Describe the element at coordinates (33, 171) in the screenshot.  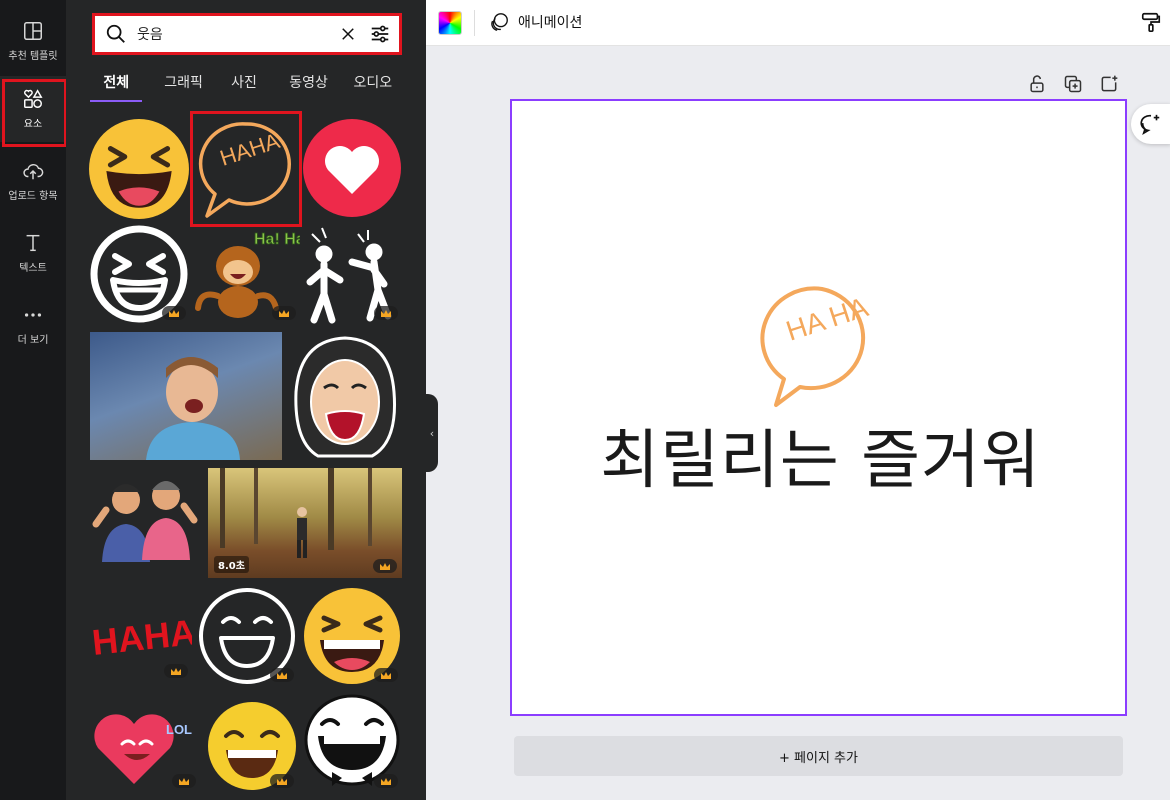
I see `upload-cloud-icon` at that location.